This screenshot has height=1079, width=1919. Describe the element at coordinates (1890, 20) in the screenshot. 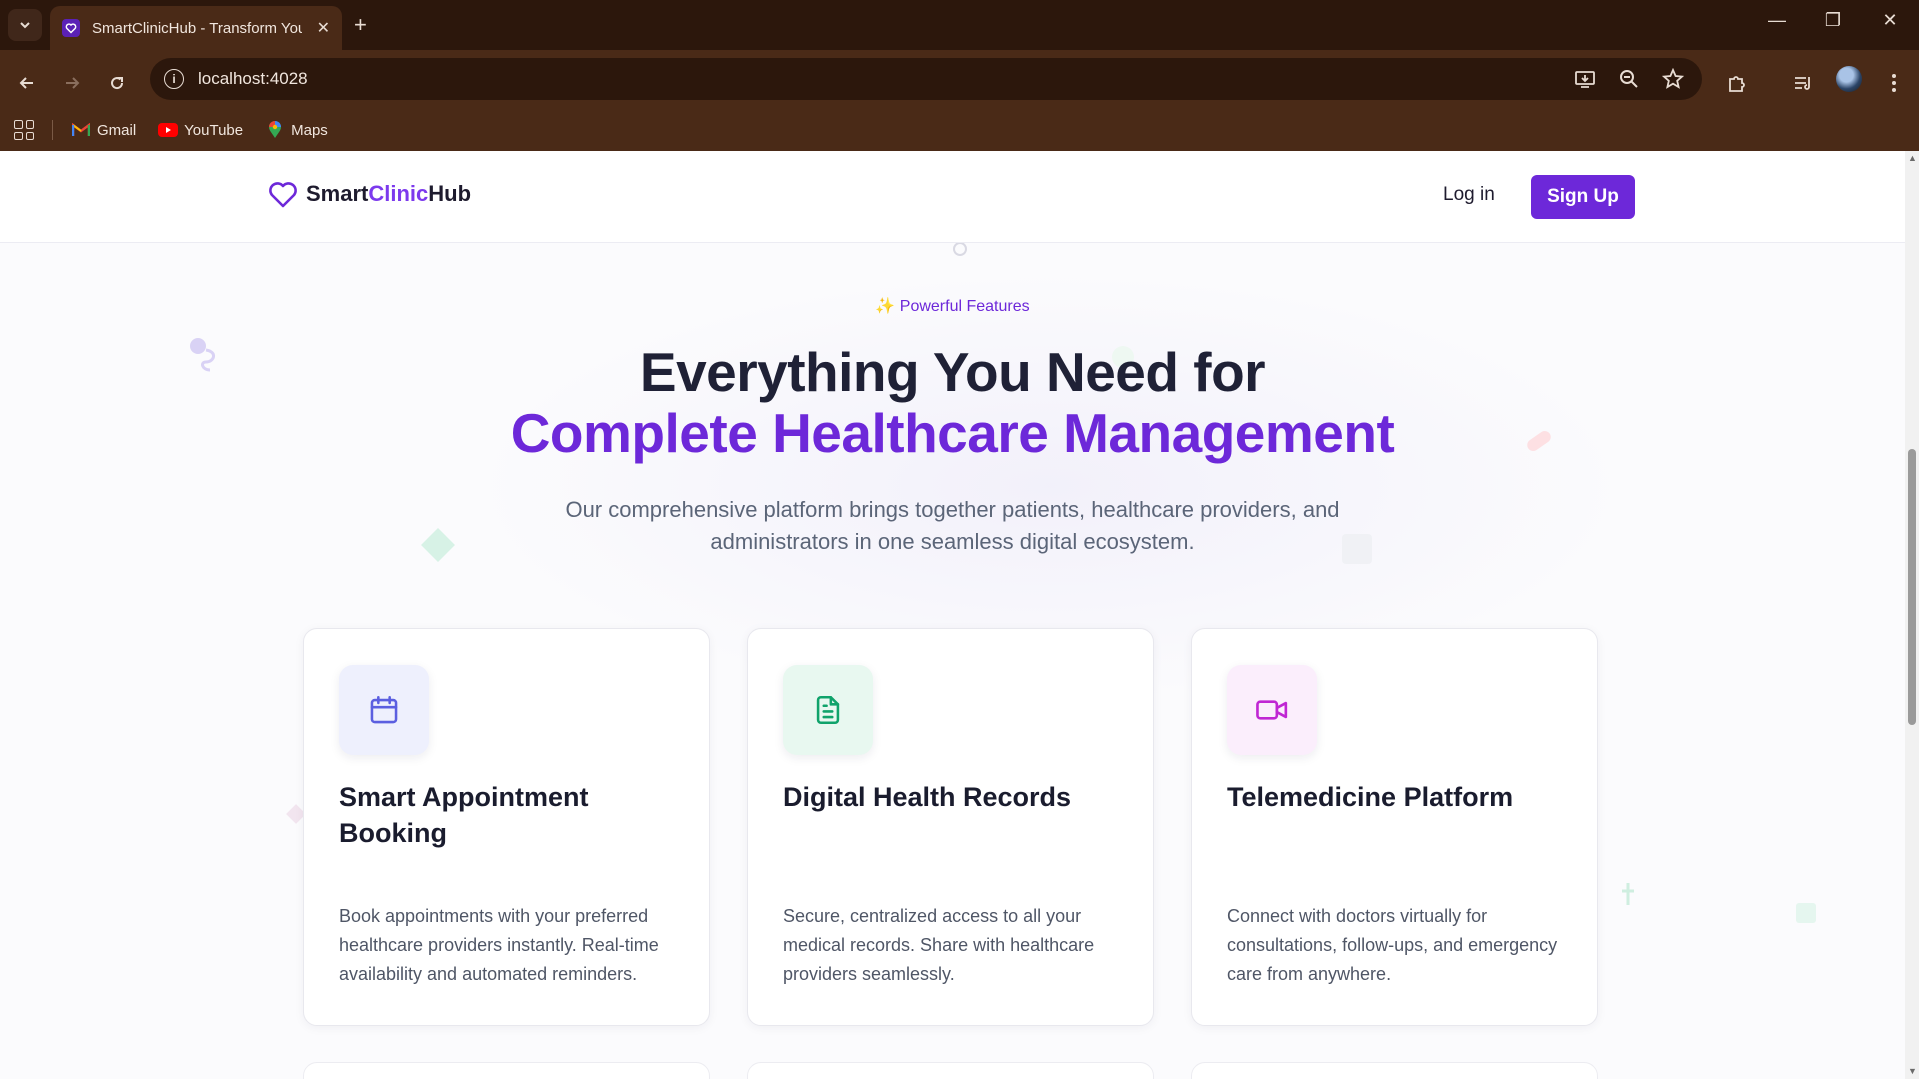

I see `close-window-button: ✕` at that location.